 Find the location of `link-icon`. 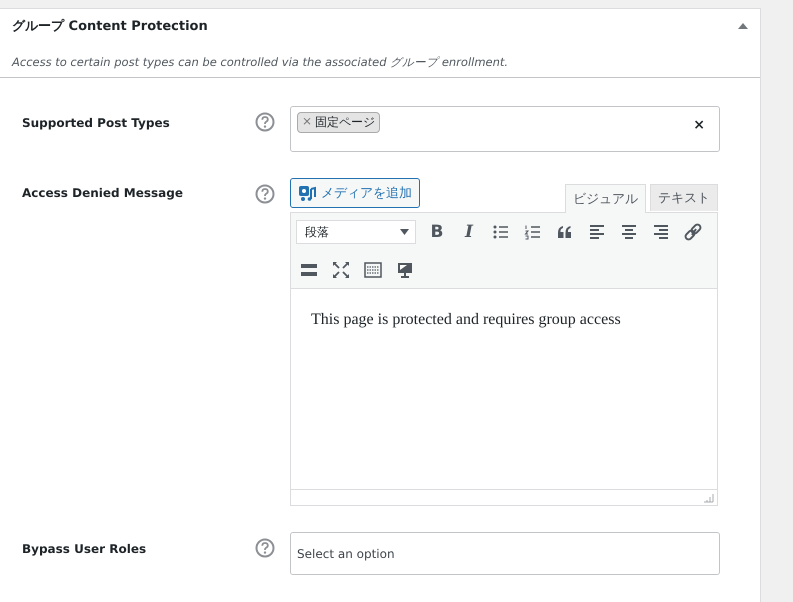

link-icon is located at coordinates (693, 232).